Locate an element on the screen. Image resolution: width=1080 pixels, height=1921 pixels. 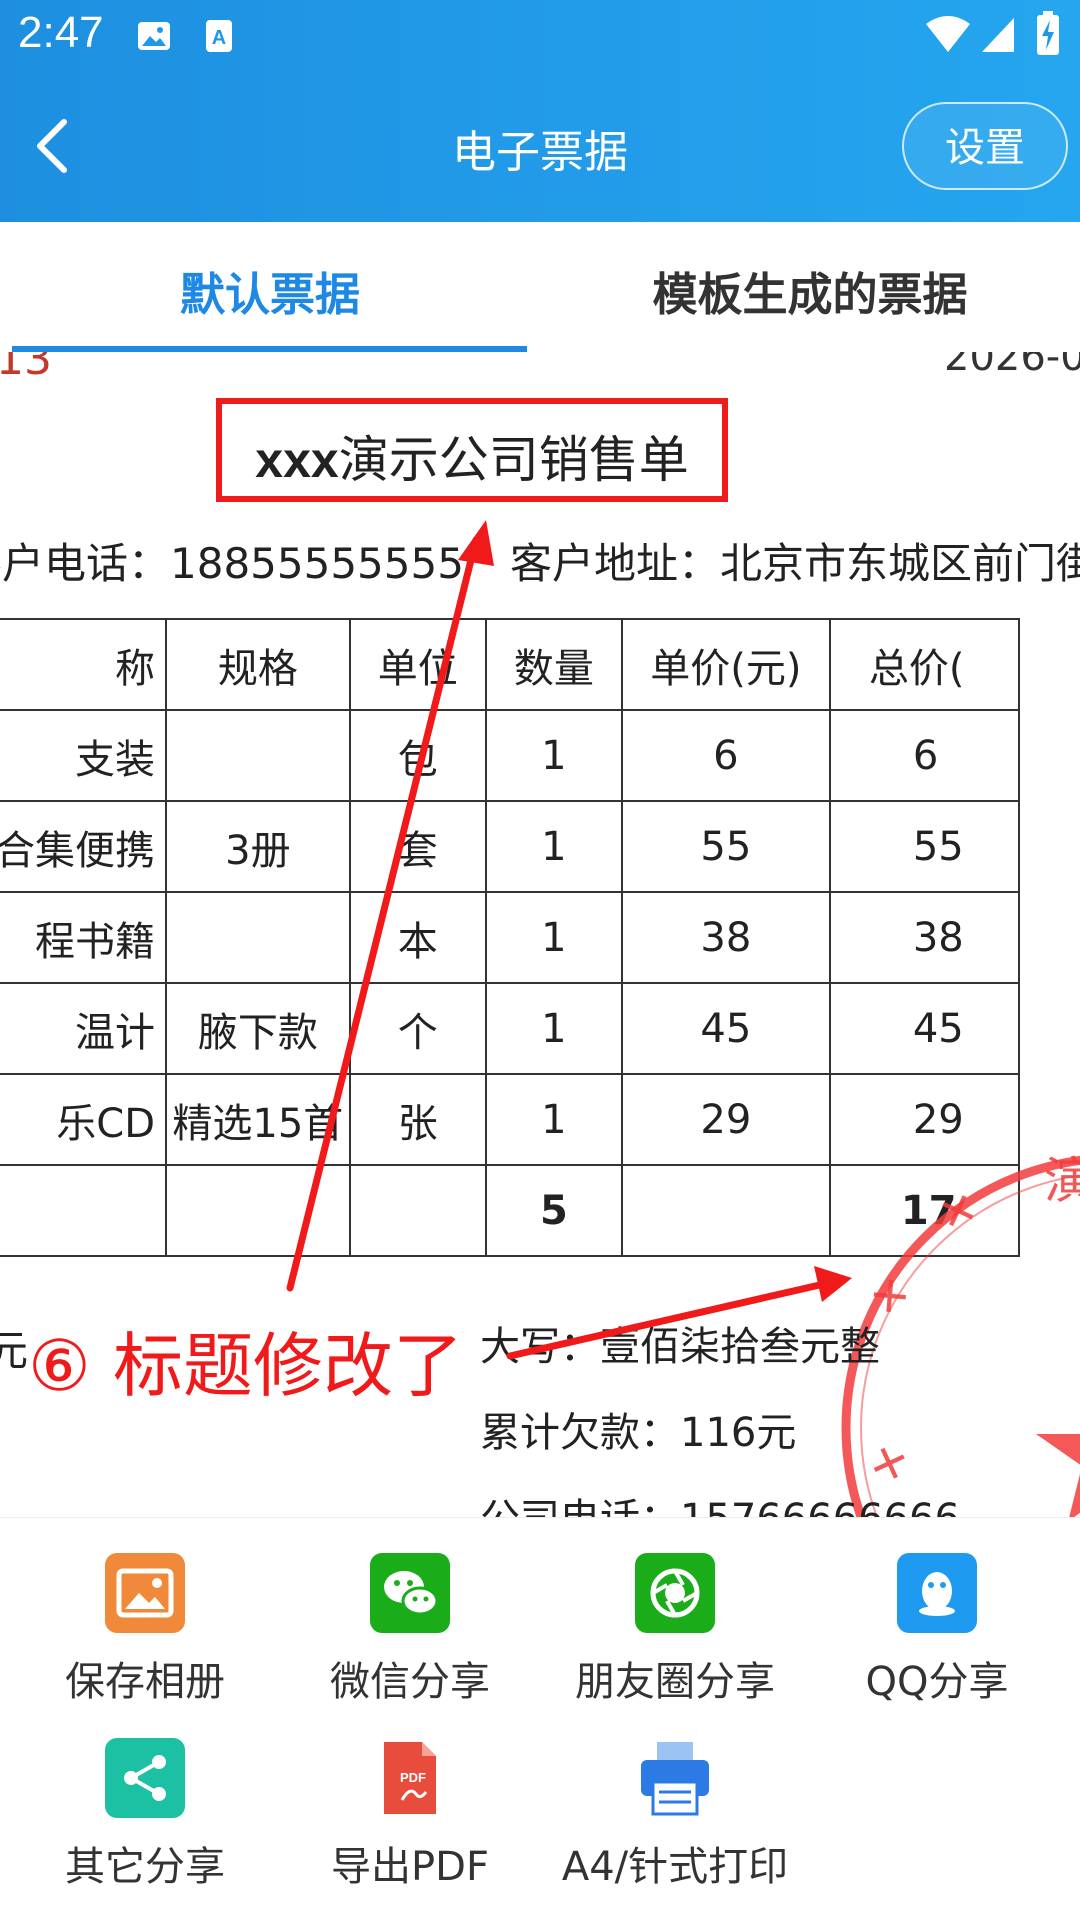
qq-share-button: QQ分享 is located at coordinates (937, 1630).